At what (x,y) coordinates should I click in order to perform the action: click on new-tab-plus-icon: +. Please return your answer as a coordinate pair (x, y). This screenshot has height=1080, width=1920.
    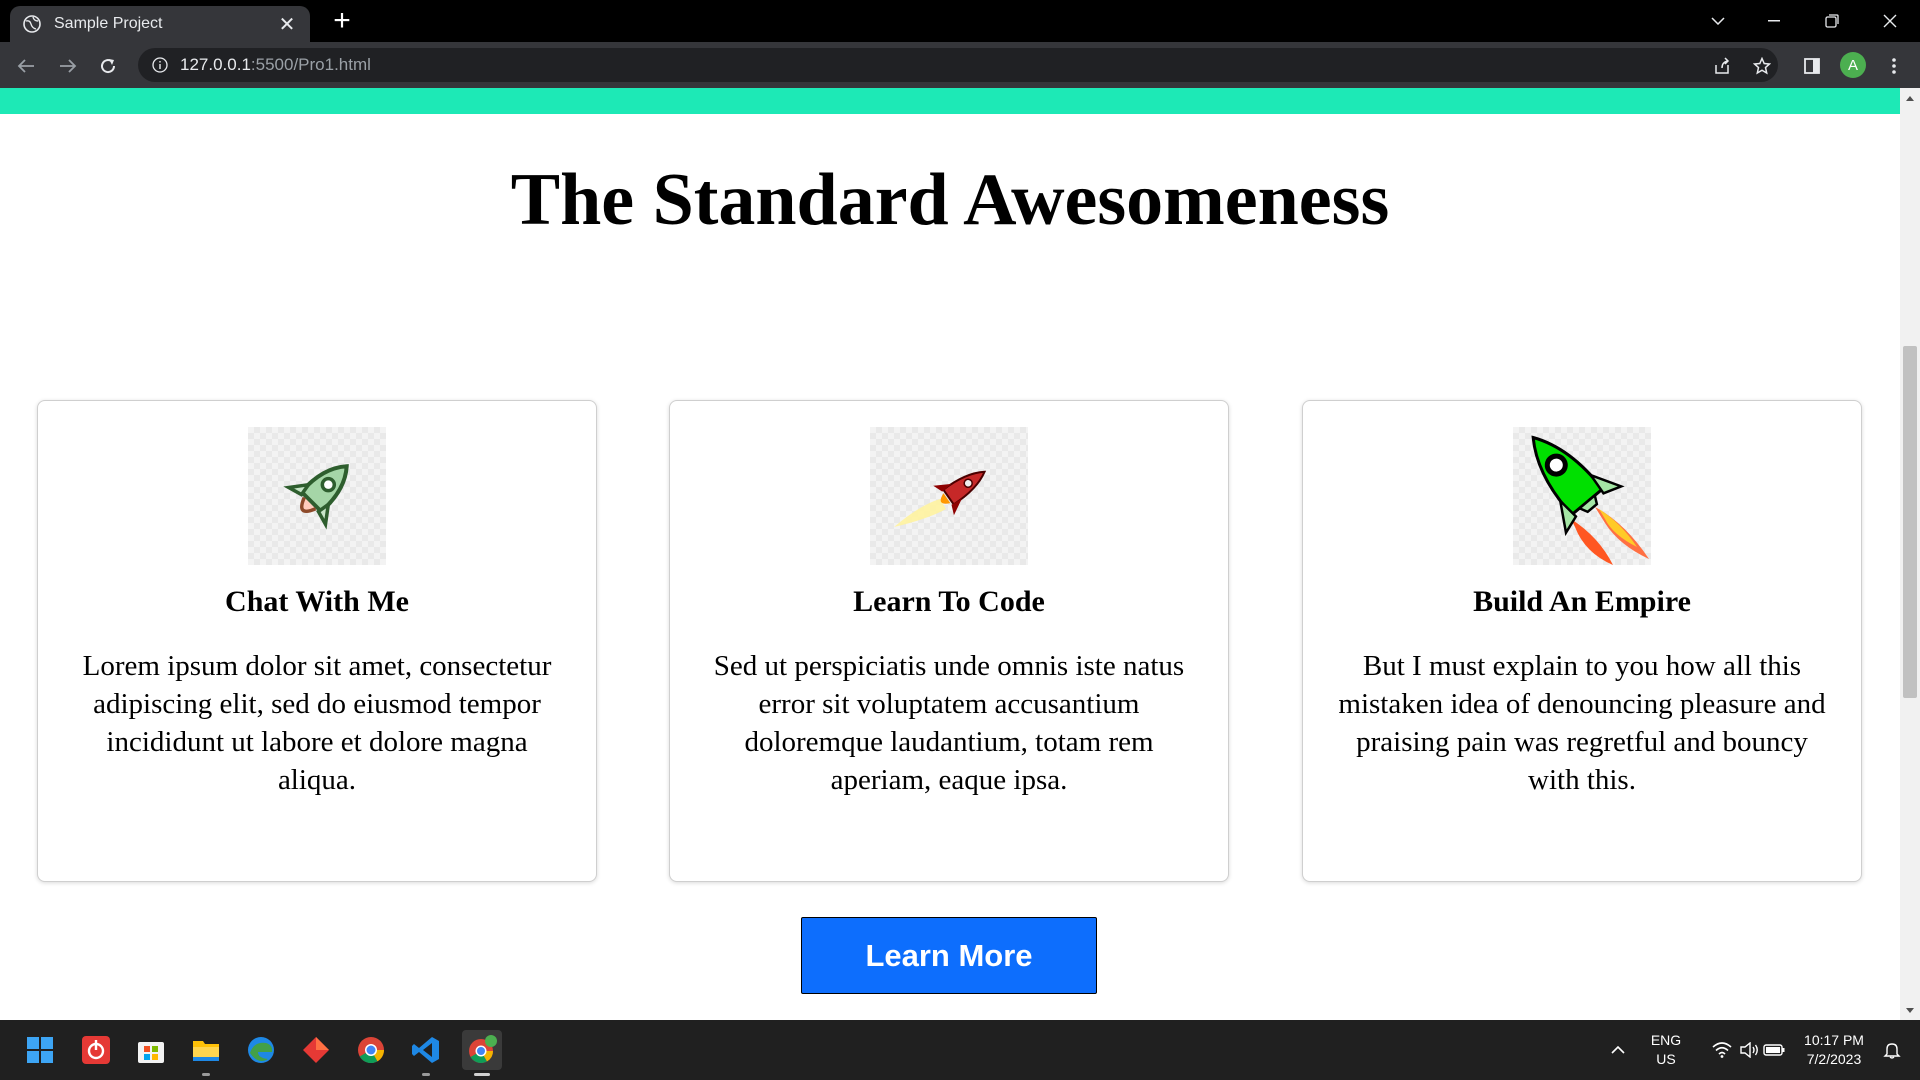
    Looking at the image, I should click on (342, 22).